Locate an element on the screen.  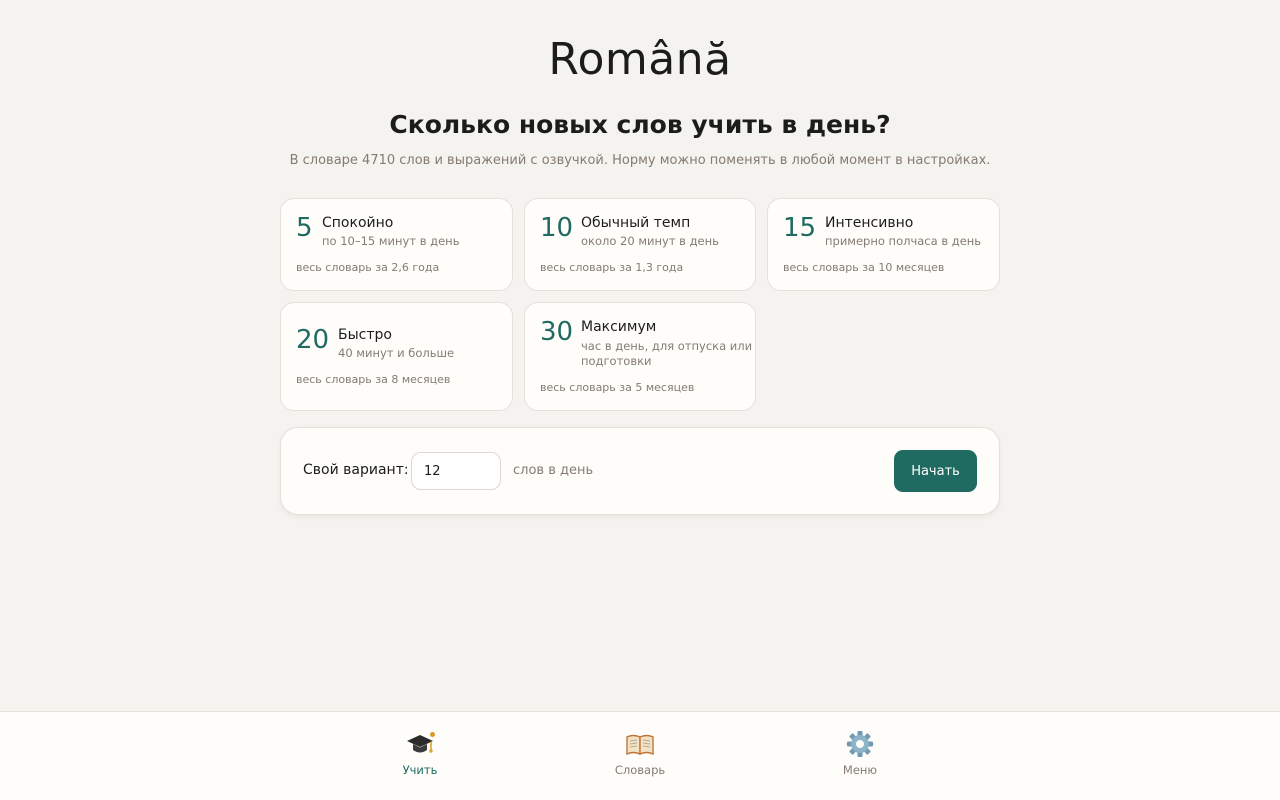
nav-item-menu: Меню is located at coordinates (860, 753).